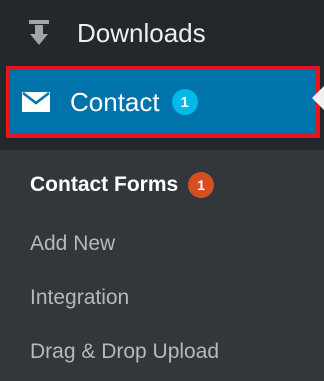 This screenshot has width=324, height=381. What do you see at coordinates (36, 102) in the screenshot?
I see `envelope-icon` at bounding box center [36, 102].